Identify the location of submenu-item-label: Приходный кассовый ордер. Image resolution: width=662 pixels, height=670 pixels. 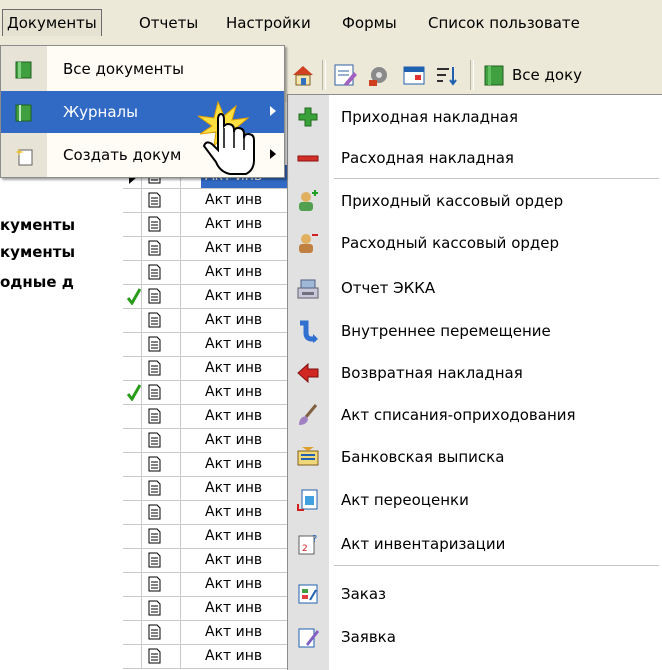
(452, 201).